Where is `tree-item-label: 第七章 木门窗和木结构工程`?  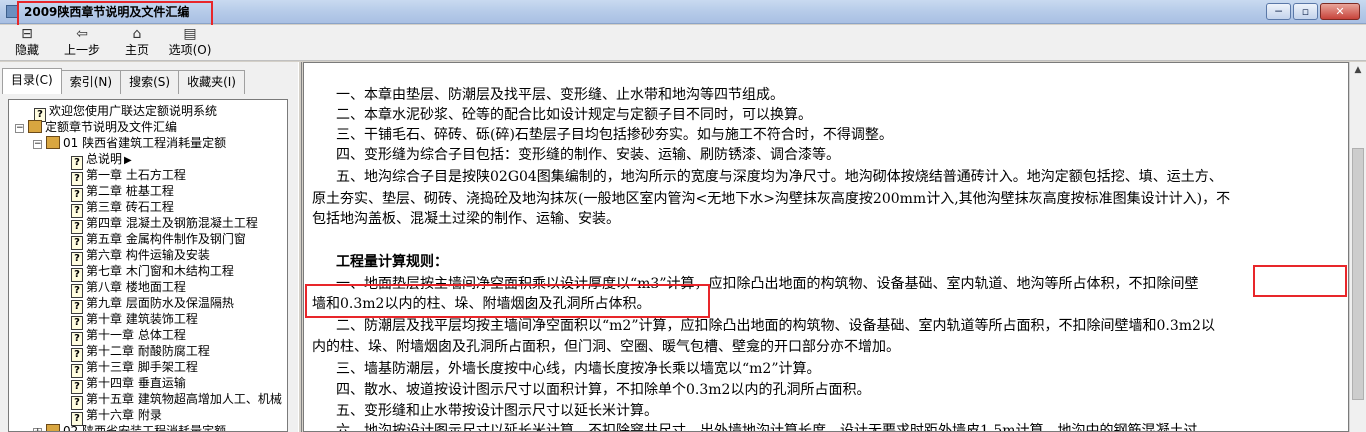 tree-item-label: 第七章 木门窗和木结构工程 is located at coordinates (160, 271).